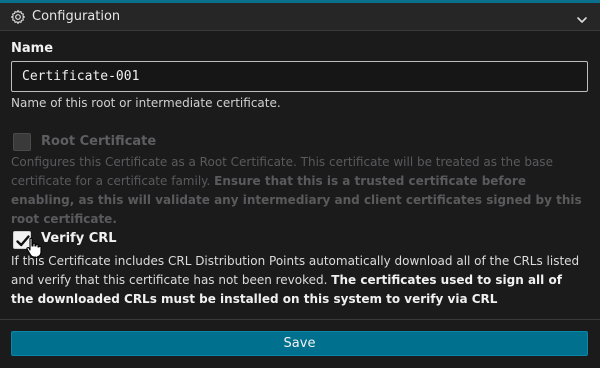 The image size is (600, 368). I want to click on name-label: Name, so click(32, 48).